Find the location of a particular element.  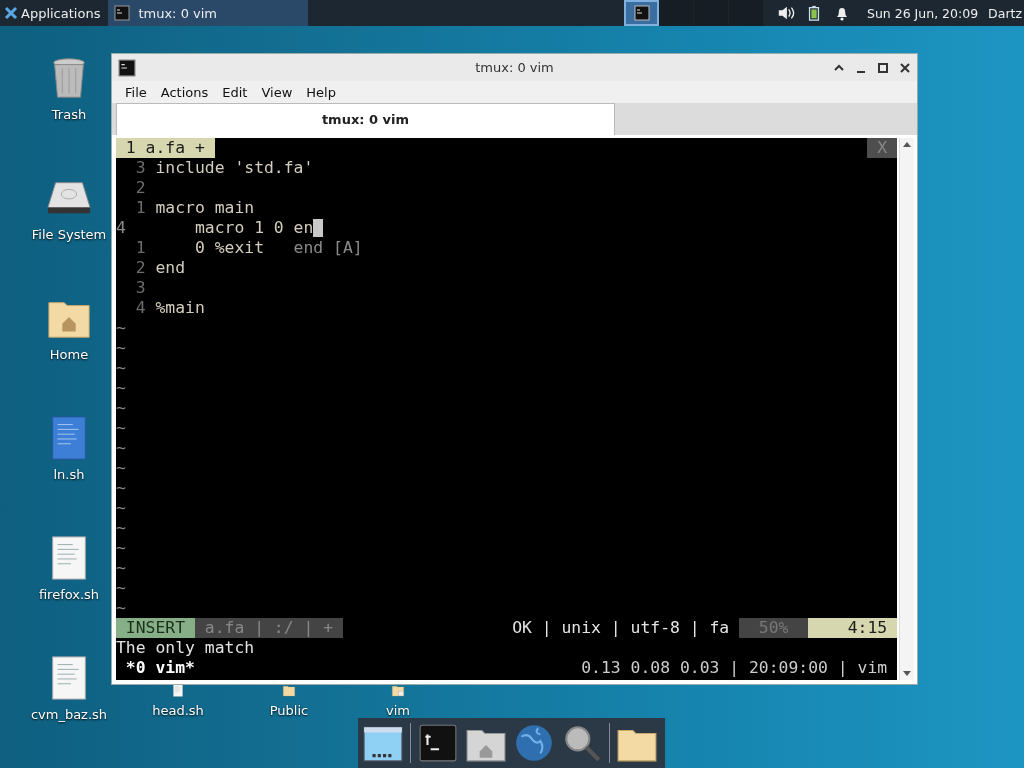

code-text: macro 1 0 en is located at coordinates (253, 228).